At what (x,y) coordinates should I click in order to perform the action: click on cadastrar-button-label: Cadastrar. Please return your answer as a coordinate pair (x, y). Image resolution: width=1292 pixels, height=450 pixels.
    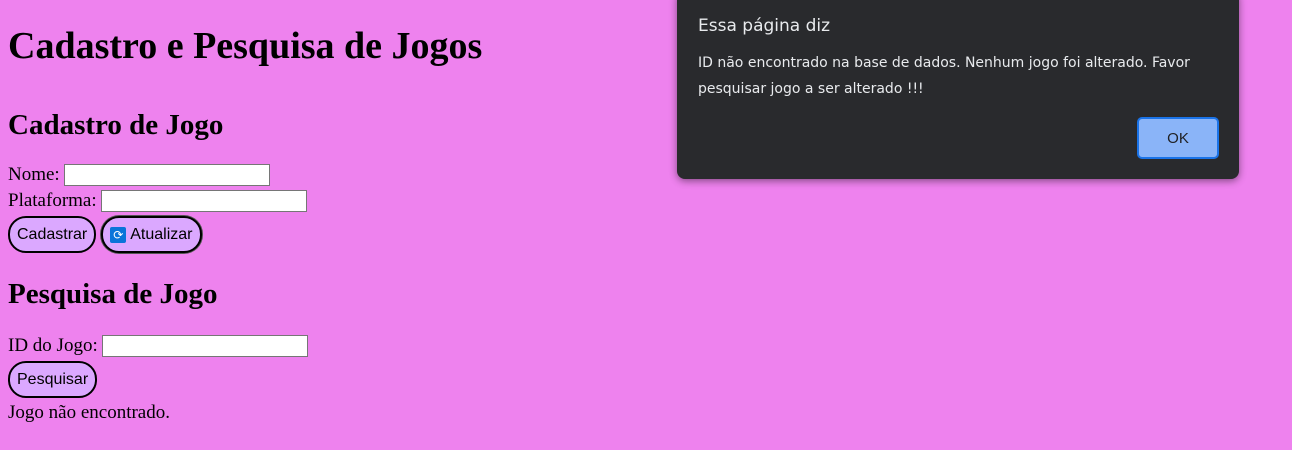
    Looking at the image, I should click on (52, 234).